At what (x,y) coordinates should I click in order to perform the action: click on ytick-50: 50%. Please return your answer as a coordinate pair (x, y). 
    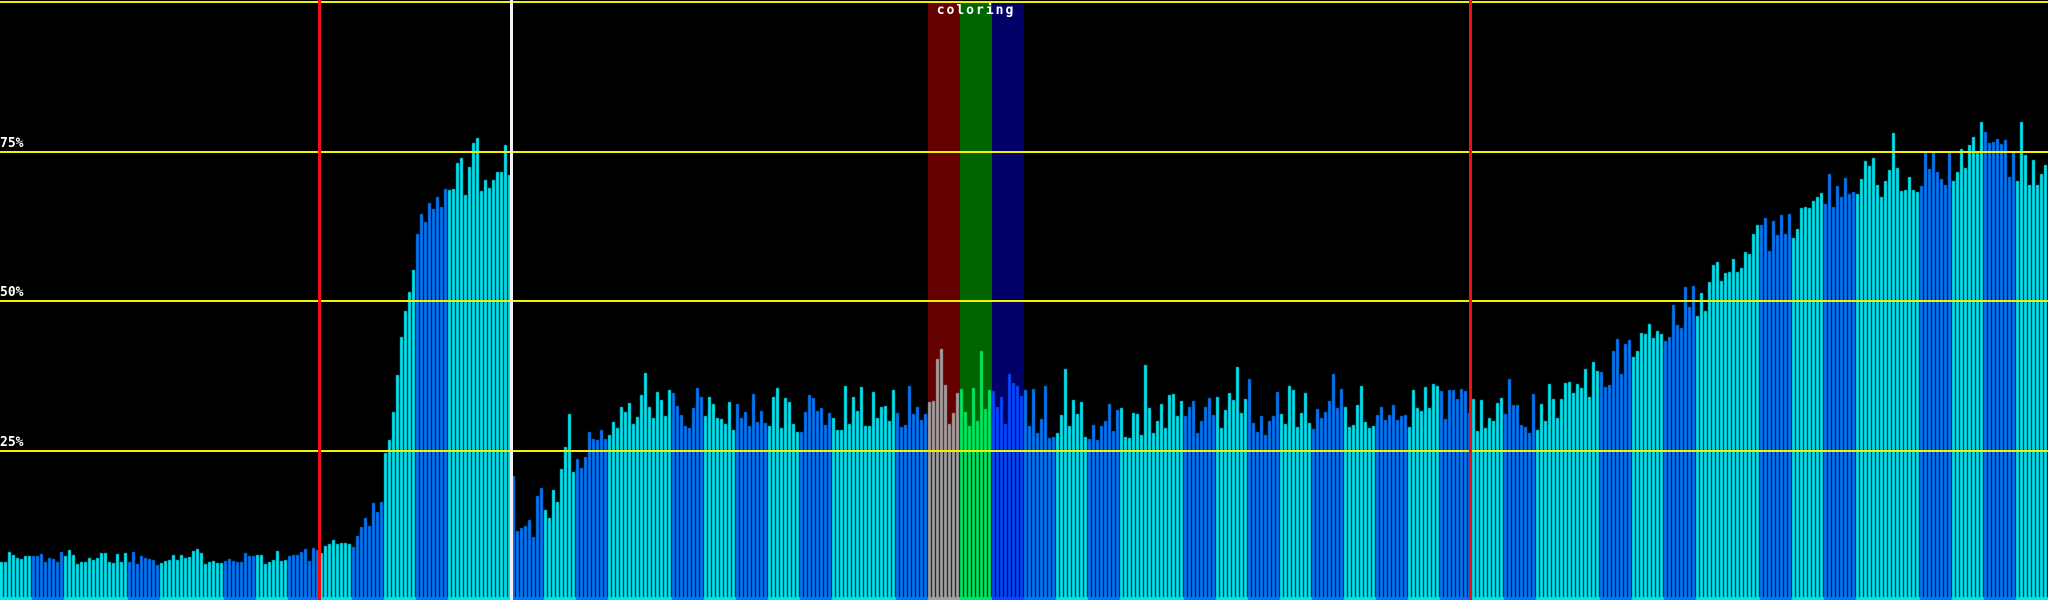
    Looking at the image, I should click on (12, 292).